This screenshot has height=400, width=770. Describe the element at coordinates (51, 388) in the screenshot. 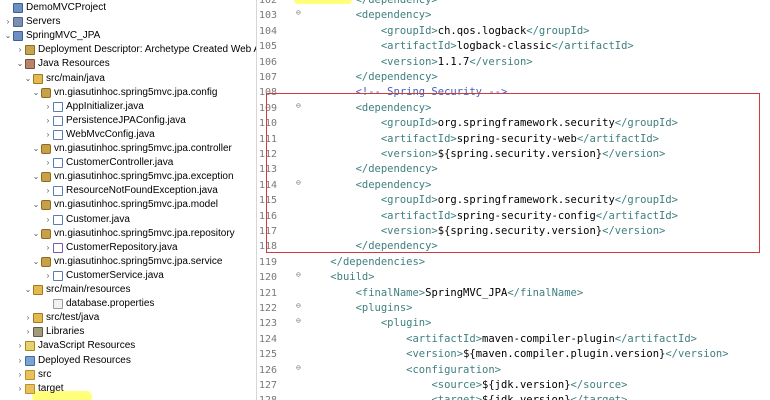

I see `tree-item-label: target` at that location.